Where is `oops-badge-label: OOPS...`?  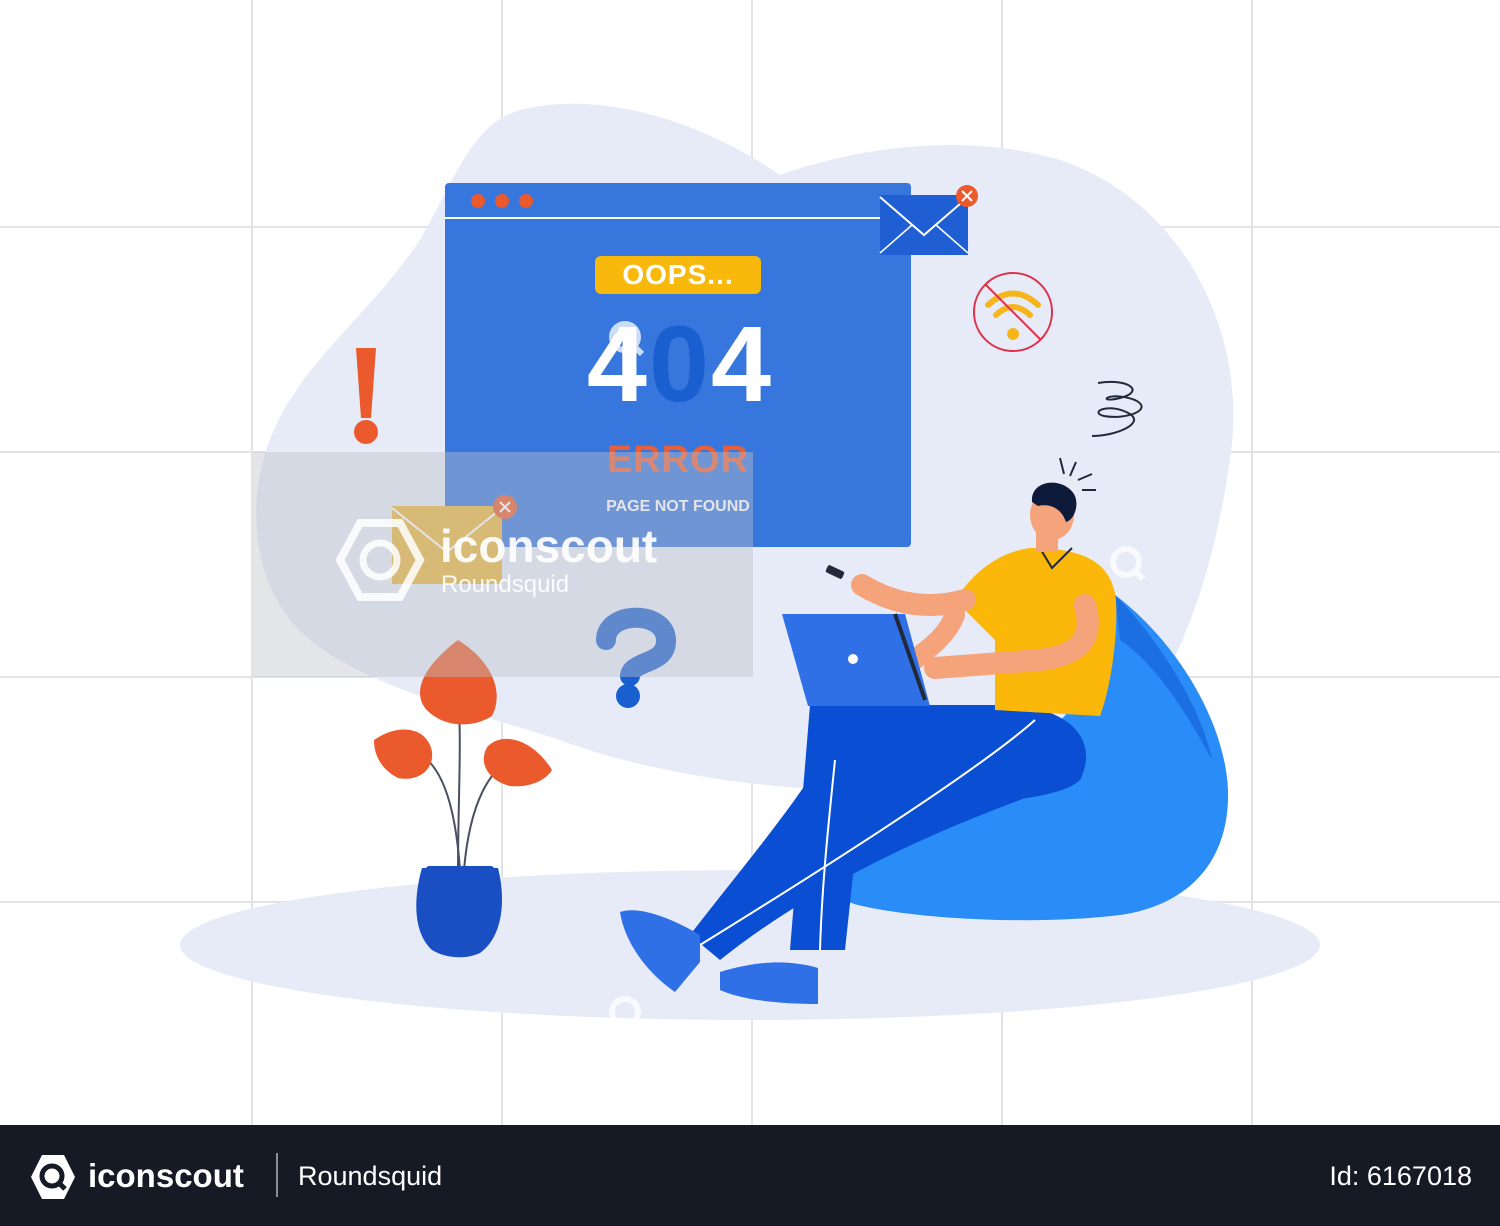 oops-badge-label: OOPS... is located at coordinates (678, 274).